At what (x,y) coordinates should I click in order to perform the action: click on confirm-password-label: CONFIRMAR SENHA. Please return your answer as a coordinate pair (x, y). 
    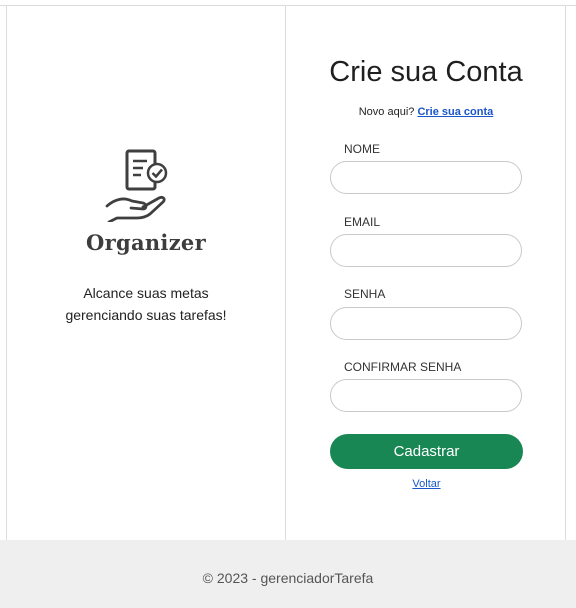
    Looking at the image, I should click on (403, 367).